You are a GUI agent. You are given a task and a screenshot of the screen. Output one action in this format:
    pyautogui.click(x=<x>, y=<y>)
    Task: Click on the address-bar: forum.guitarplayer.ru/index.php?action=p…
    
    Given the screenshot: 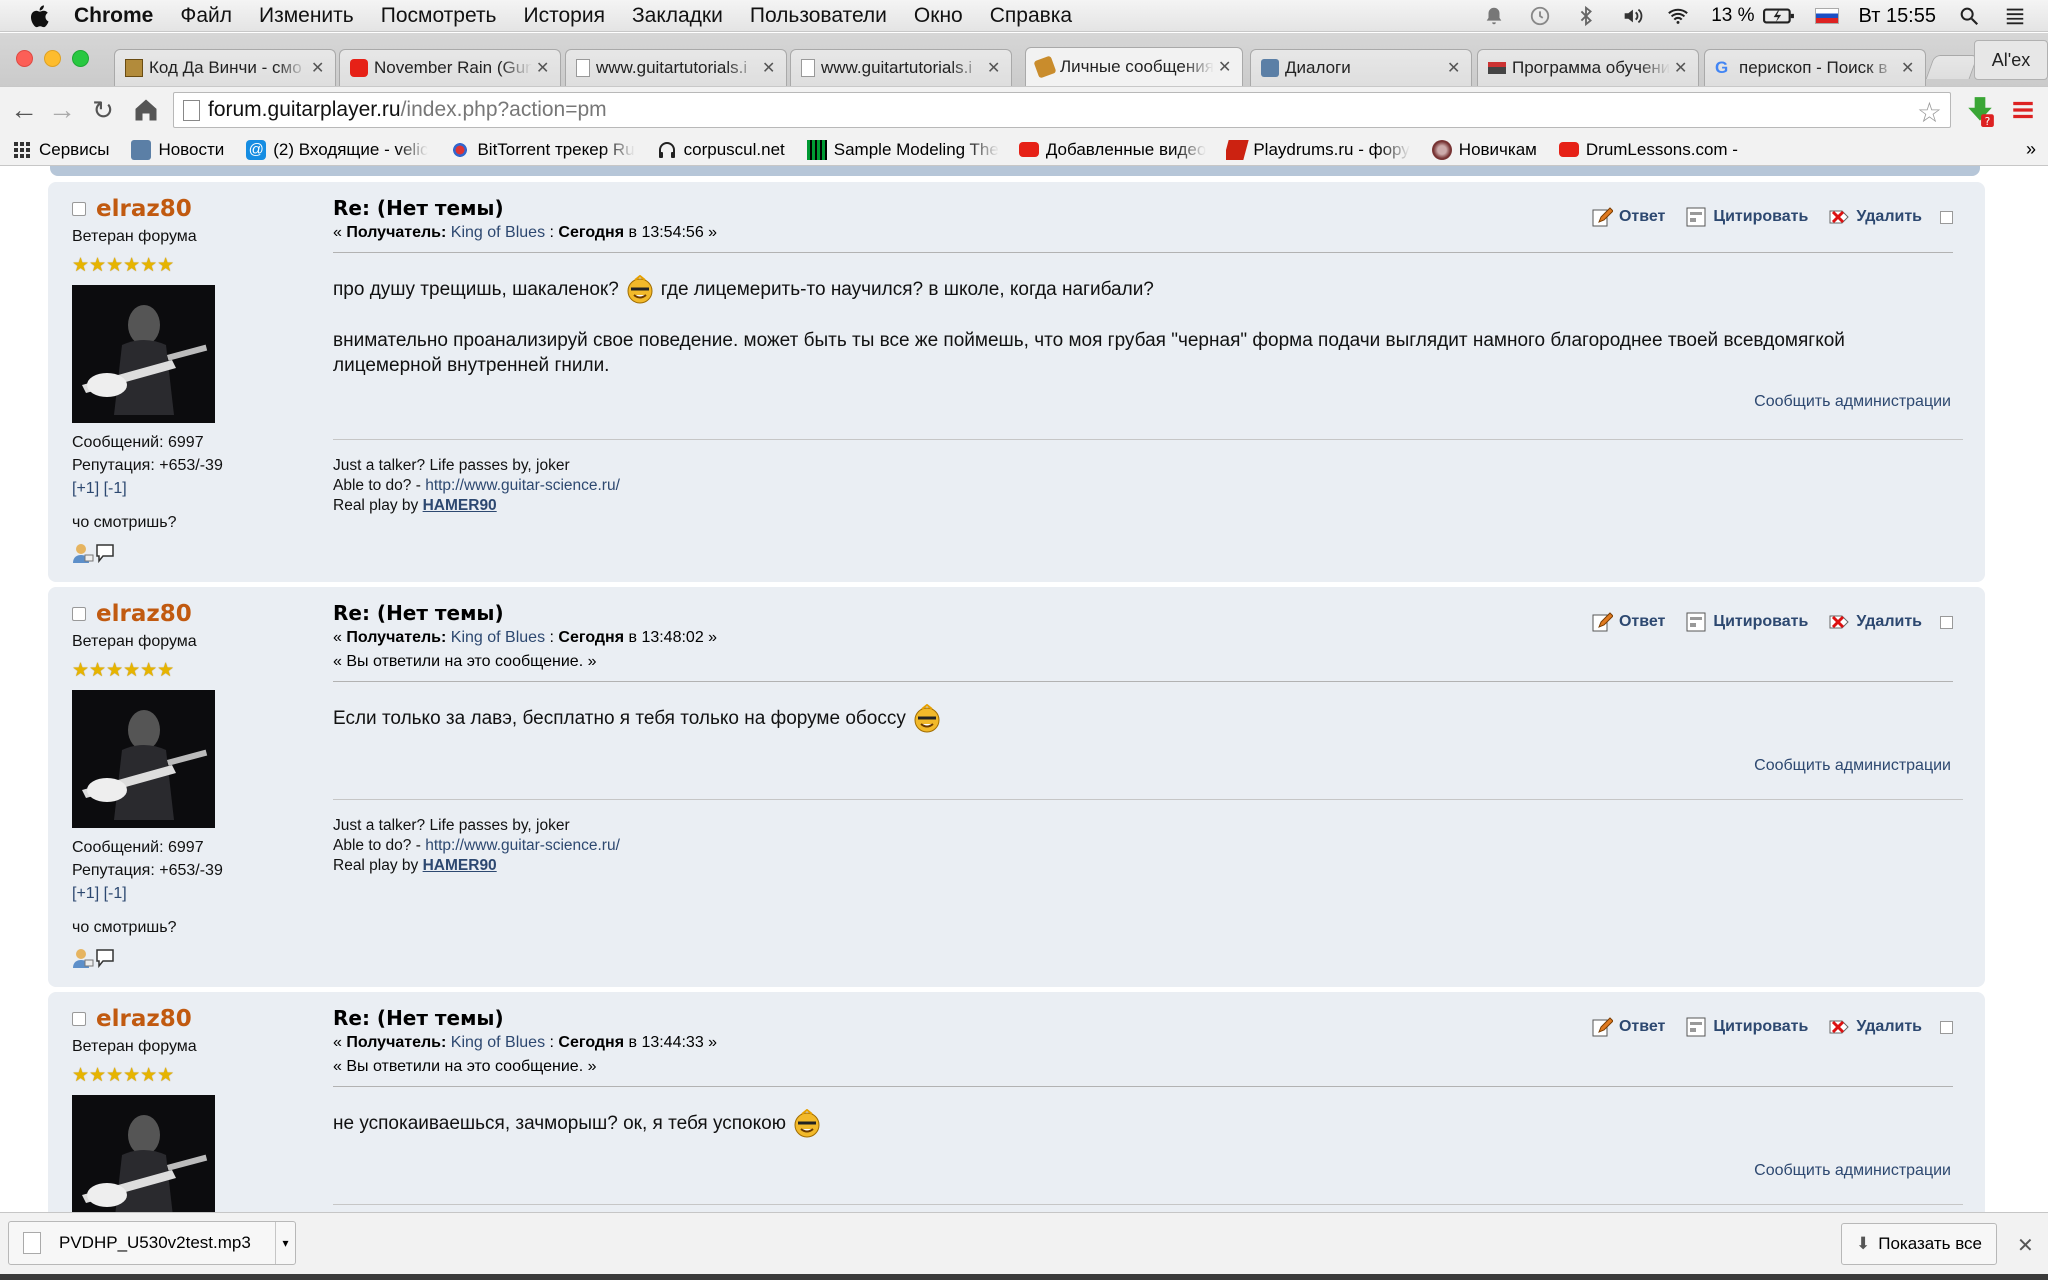 What is the action you would take?
    pyautogui.click(x=1062, y=110)
    